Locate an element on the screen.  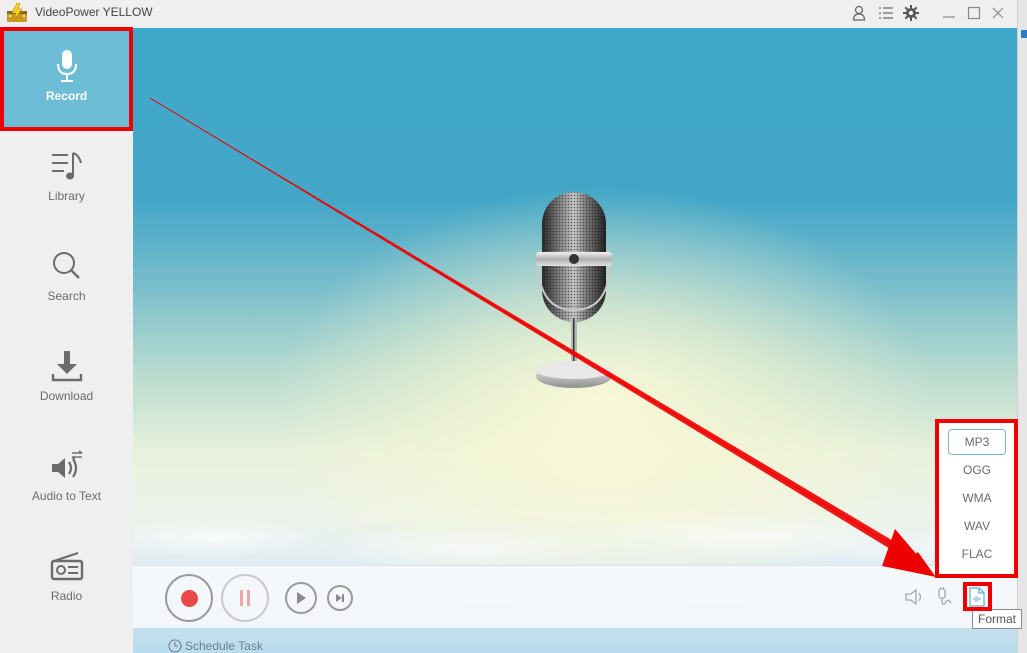
sidebar-item-label: Audio to Text is located at coordinates (66, 496).